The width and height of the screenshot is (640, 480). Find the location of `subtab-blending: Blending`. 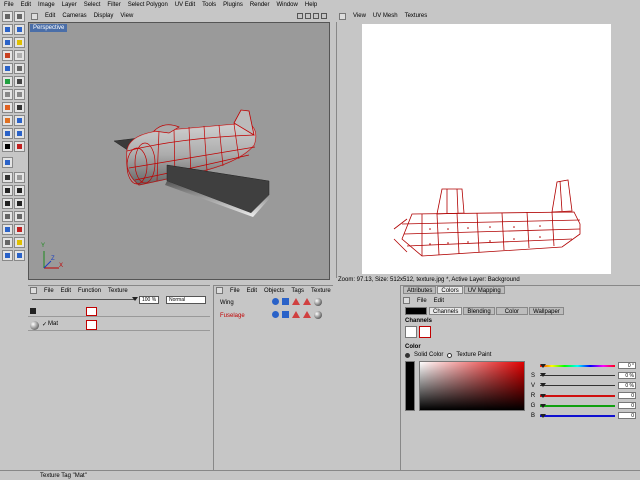

subtab-blending: Blending is located at coordinates (479, 311).